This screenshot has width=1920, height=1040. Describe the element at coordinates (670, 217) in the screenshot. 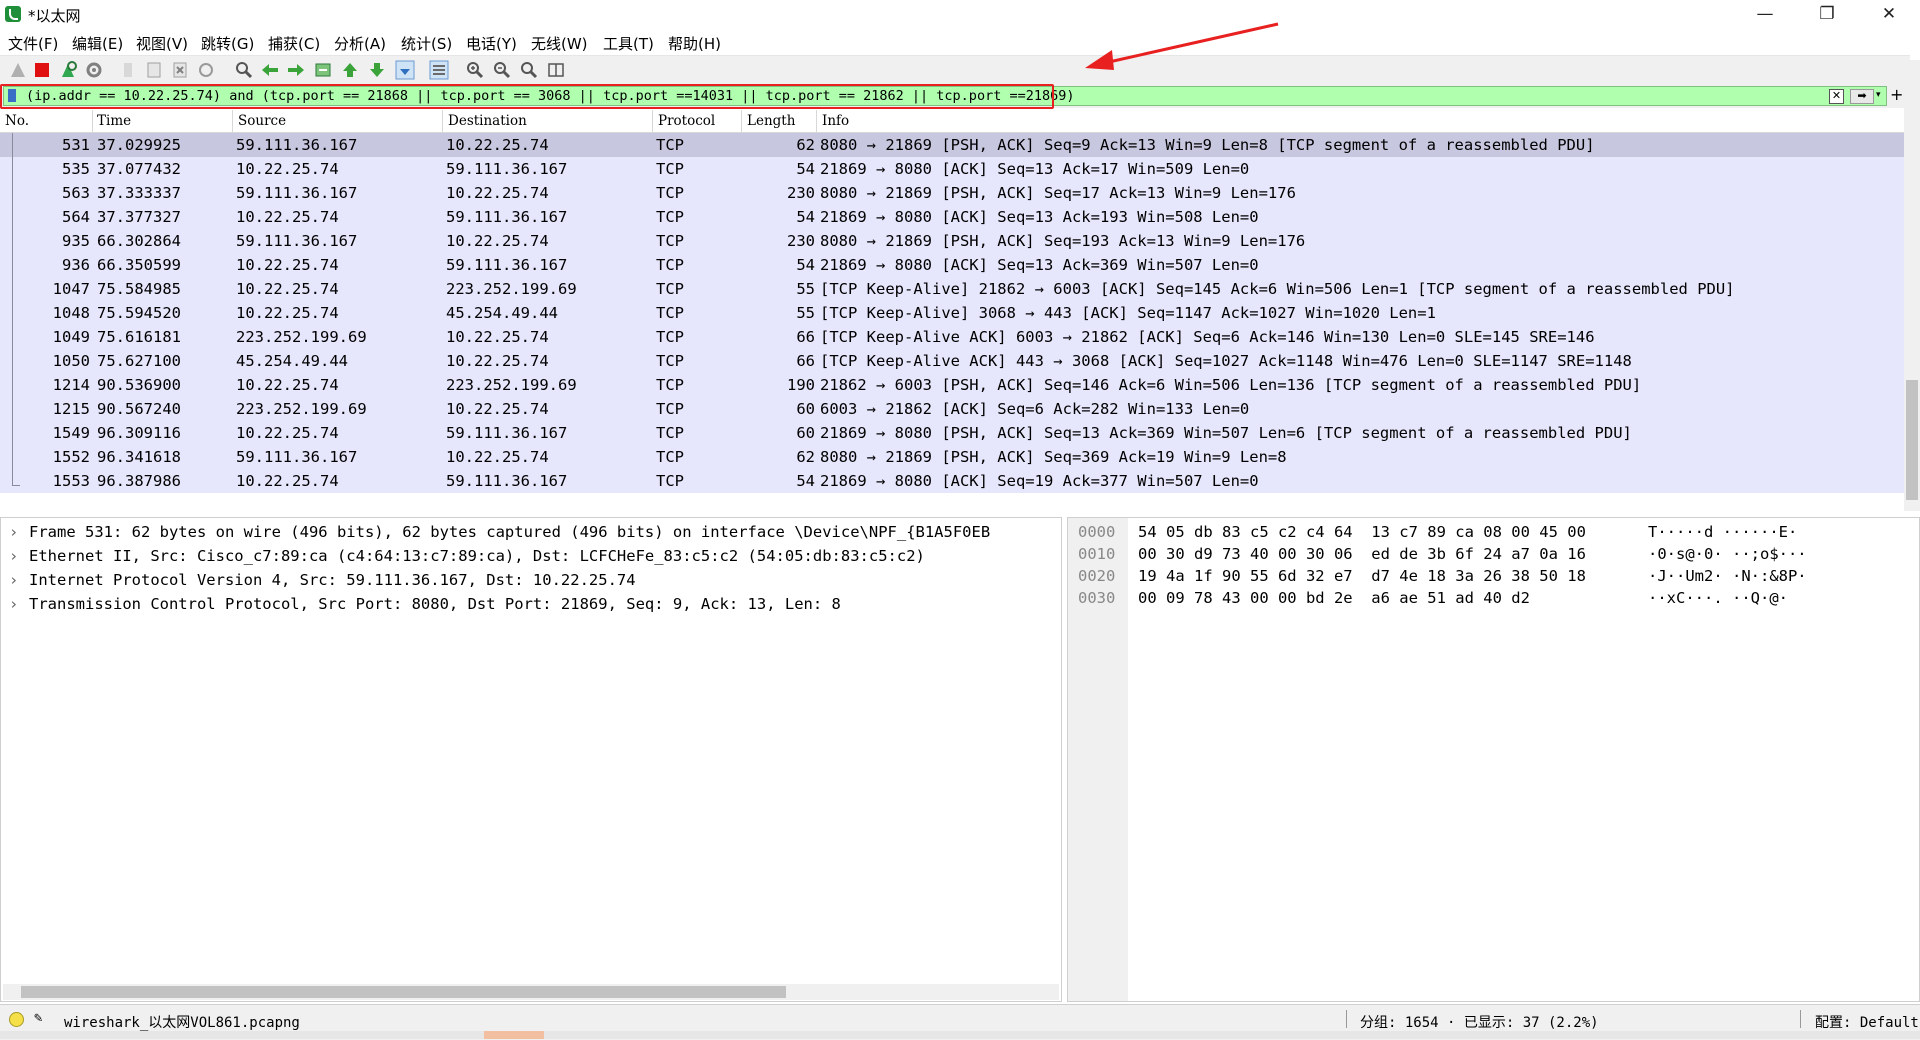

I see `cell-protocol: TCP` at that location.